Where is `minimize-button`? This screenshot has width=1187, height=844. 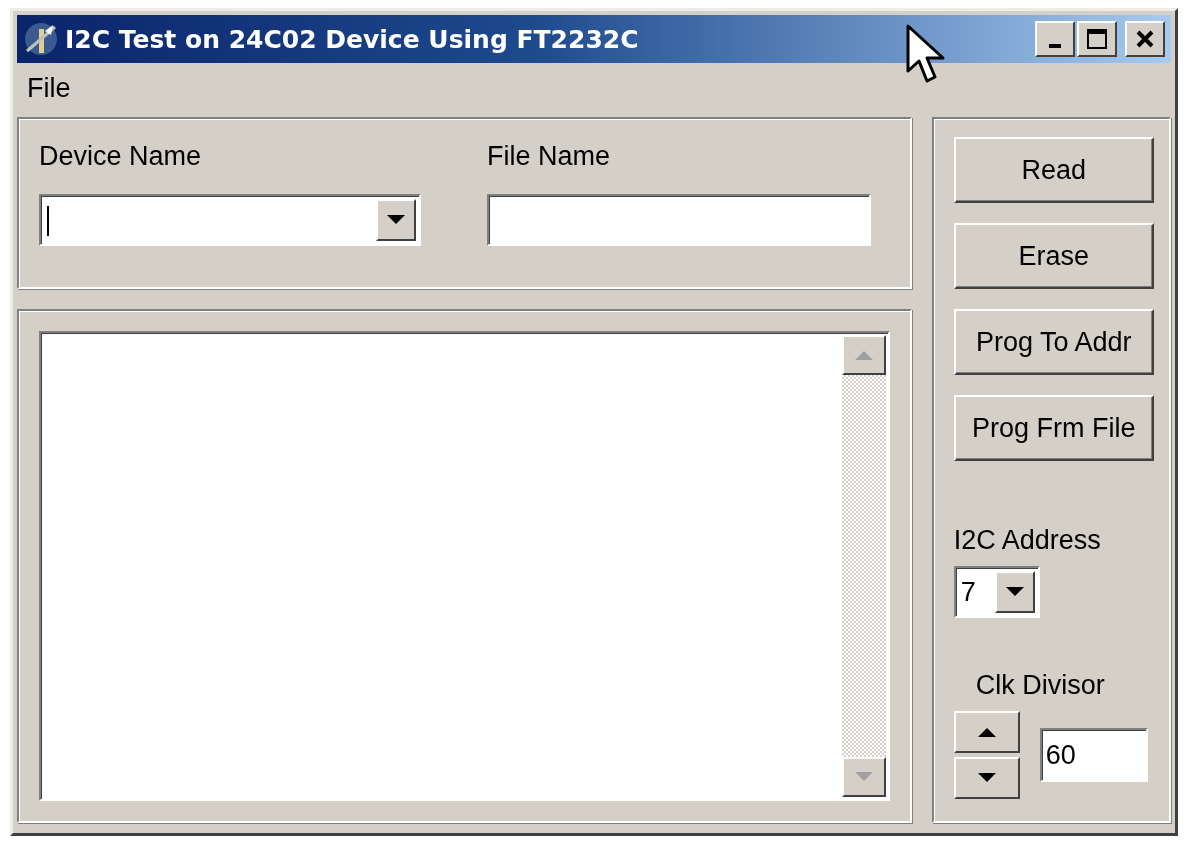 minimize-button is located at coordinates (1055, 39).